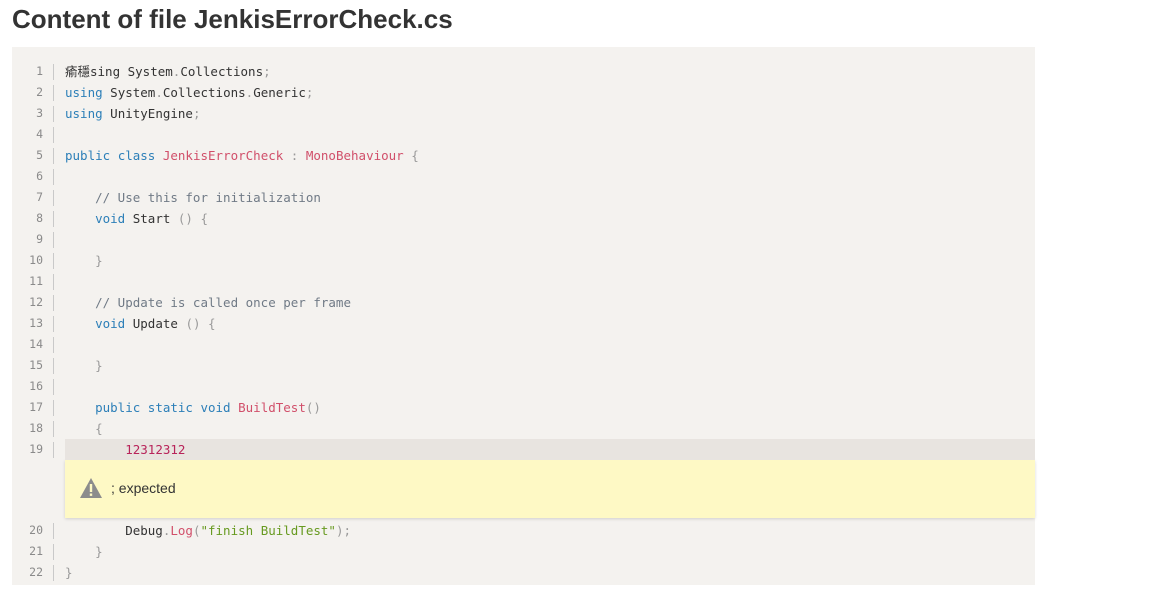 The image size is (1165, 598). I want to click on code-text: 12312312, so click(125, 449).